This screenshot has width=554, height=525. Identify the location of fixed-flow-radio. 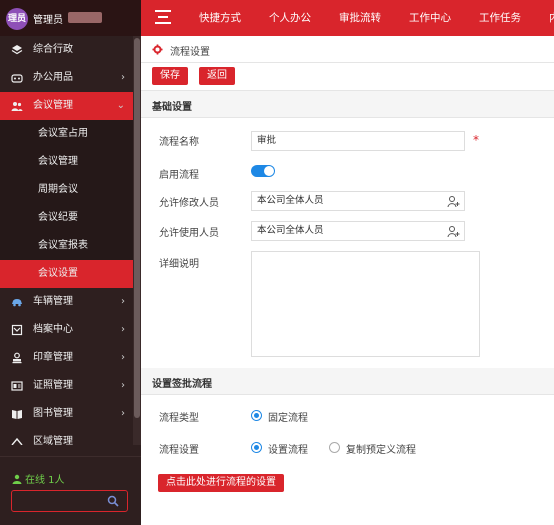
(256, 415).